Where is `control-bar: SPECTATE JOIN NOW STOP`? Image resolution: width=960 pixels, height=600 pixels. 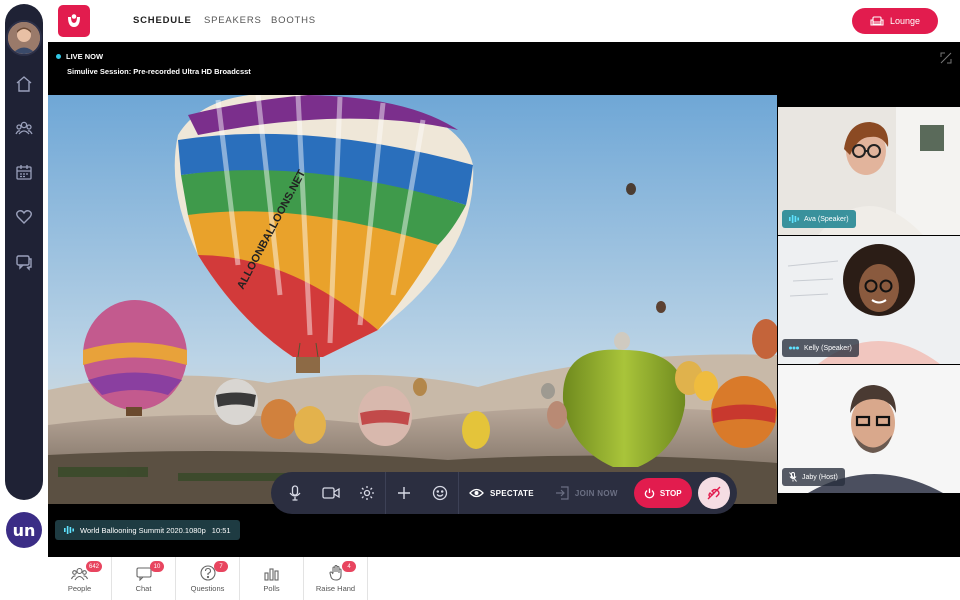 control-bar: SPECTATE JOIN NOW STOP is located at coordinates (504, 493).